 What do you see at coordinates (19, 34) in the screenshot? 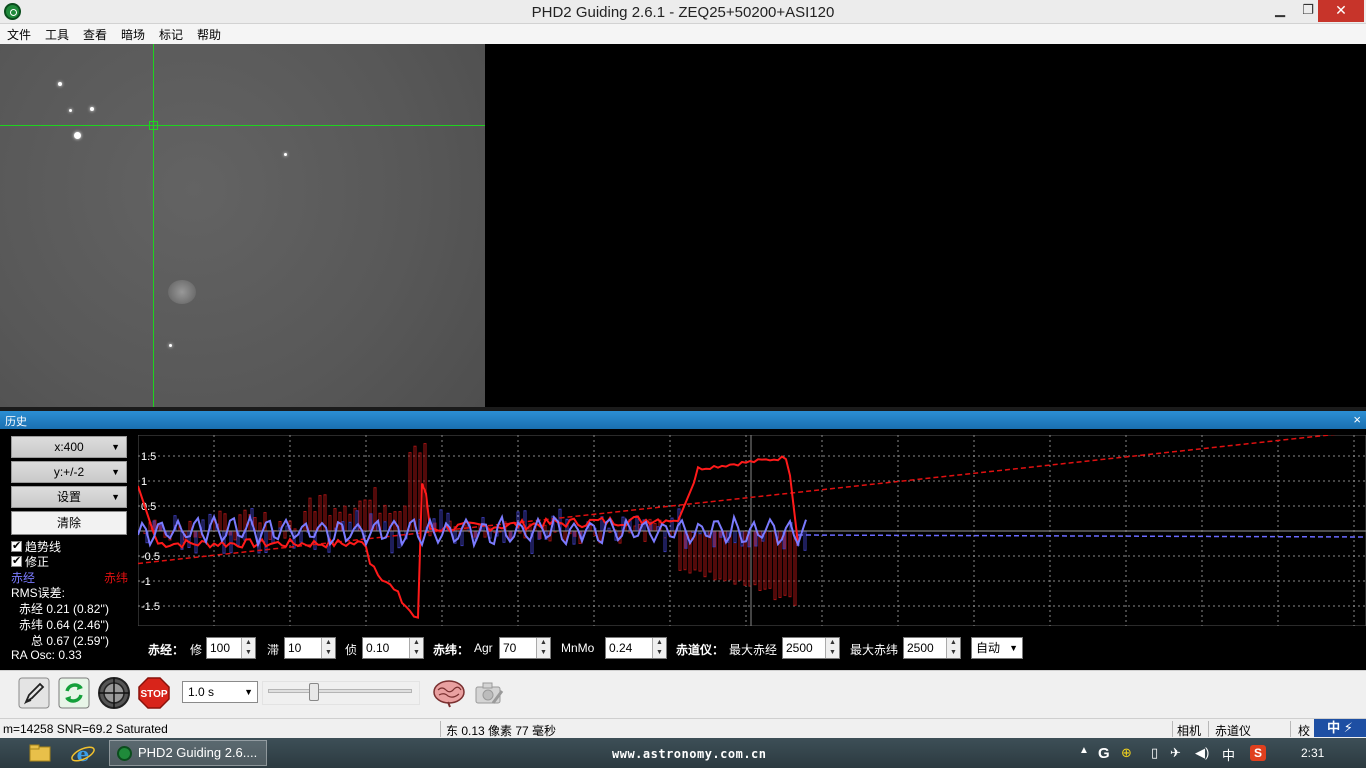
I see `menu-file: 文件` at bounding box center [19, 34].